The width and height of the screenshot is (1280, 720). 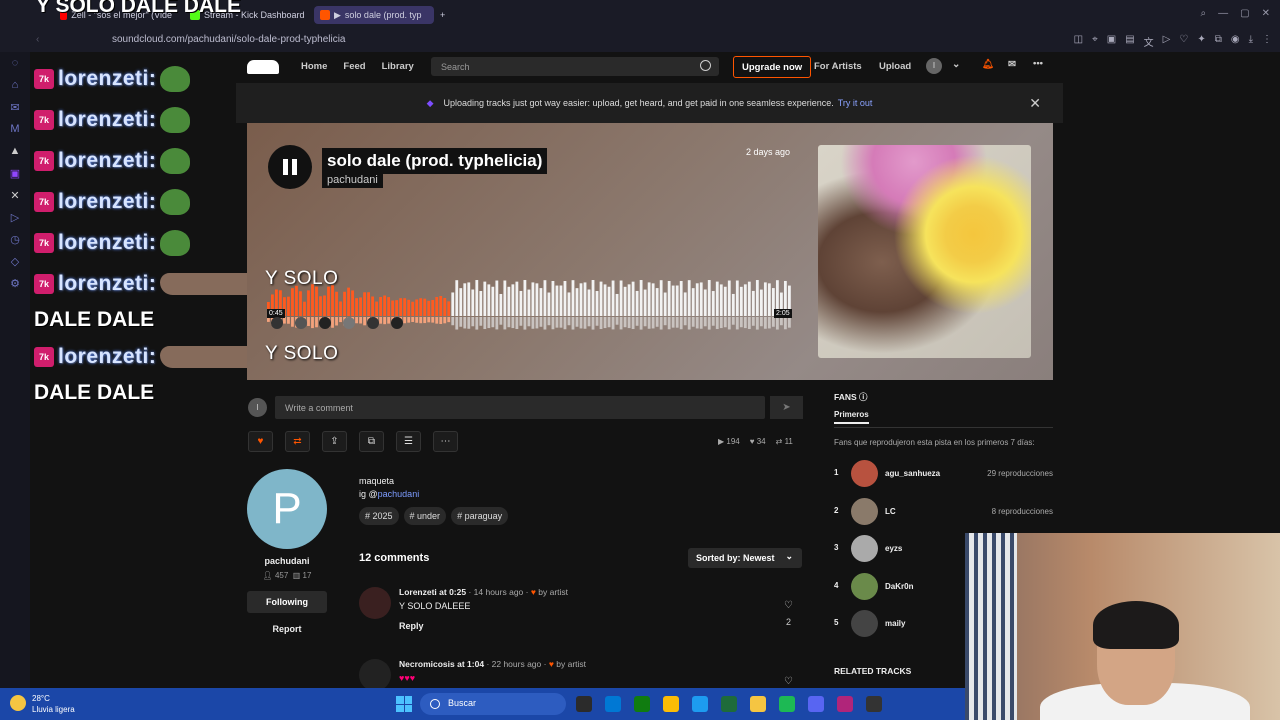 I want to click on split-view-icon: ◫, so click(x=1078, y=41).